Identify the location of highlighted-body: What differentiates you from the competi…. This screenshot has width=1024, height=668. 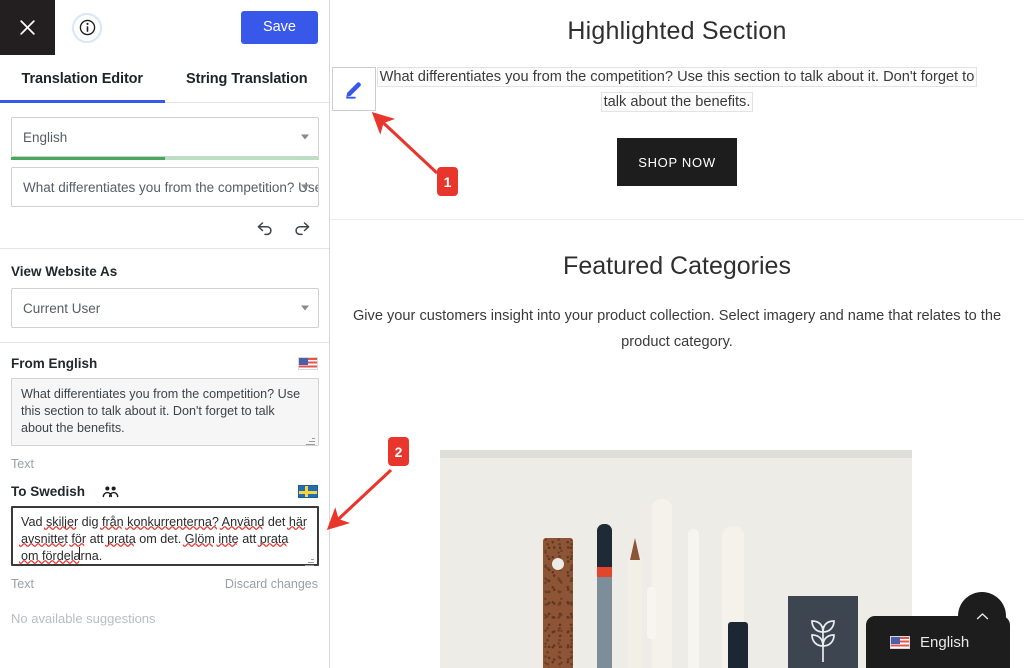
(677, 90).